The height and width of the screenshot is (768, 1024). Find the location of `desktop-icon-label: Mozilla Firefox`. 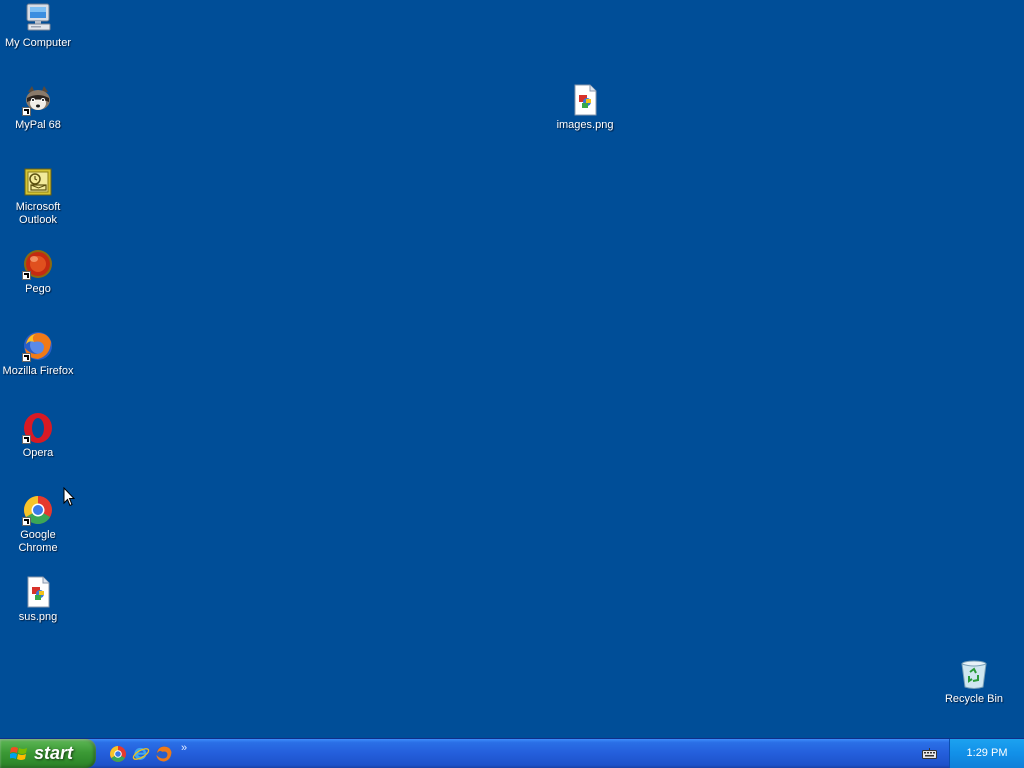

desktop-icon-label: Mozilla Firefox is located at coordinates (38, 371).